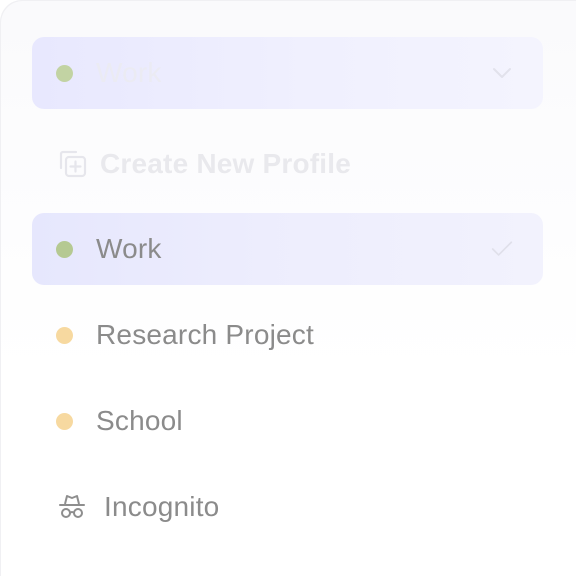 The height and width of the screenshot is (576, 576). I want to click on create-new-profile-label: Create New Profile, so click(226, 163).